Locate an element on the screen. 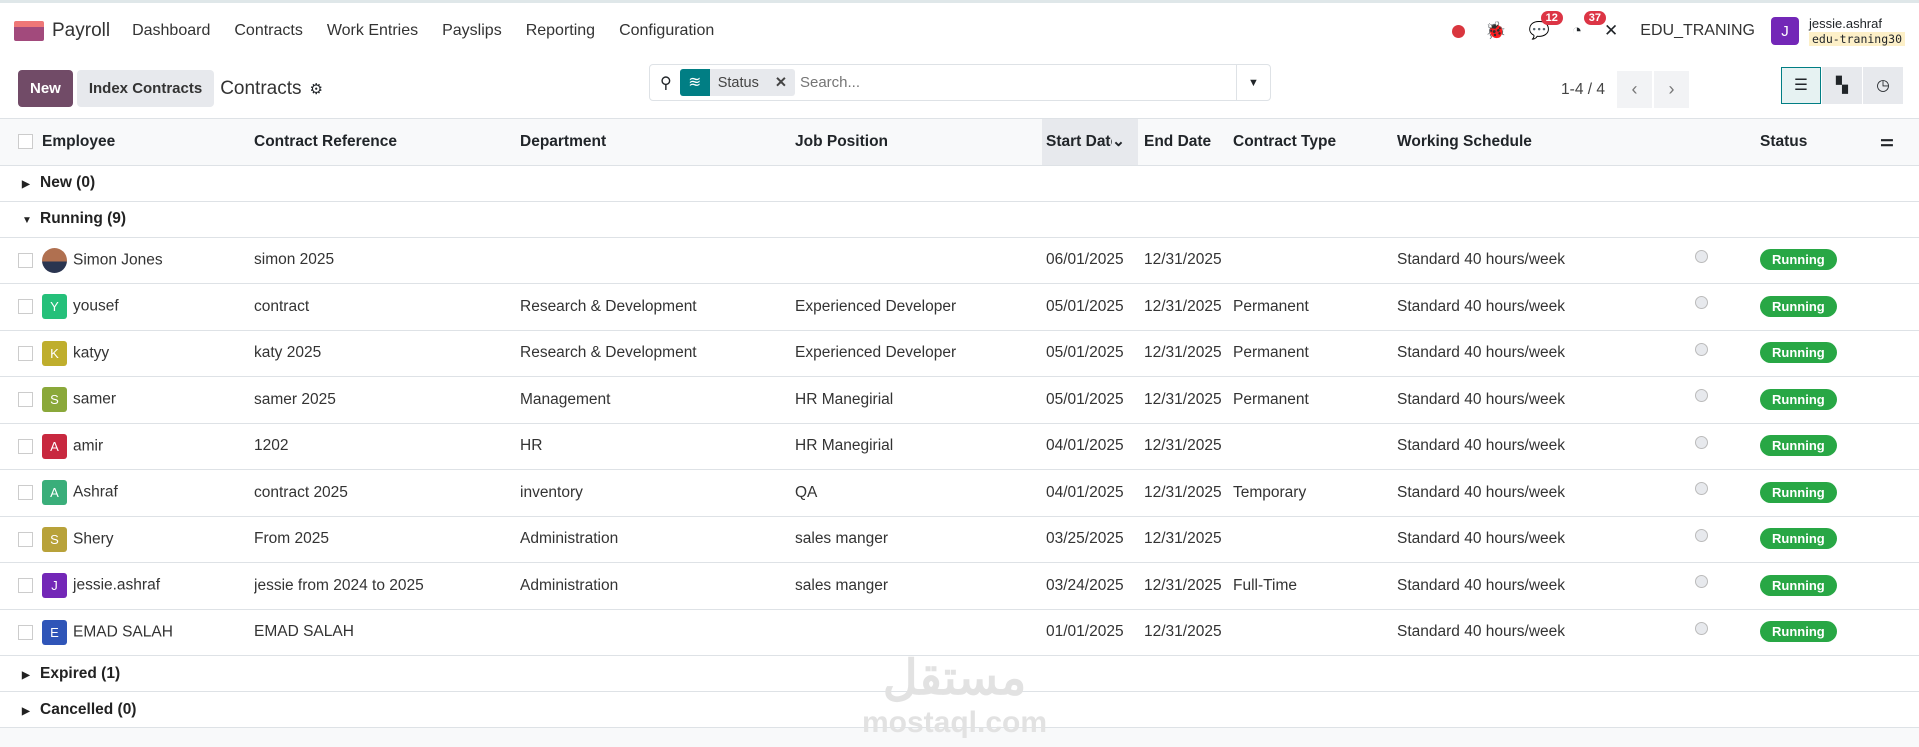 The height and width of the screenshot is (747, 1919). menu-configuration: Configuration is located at coordinates (666, 31).